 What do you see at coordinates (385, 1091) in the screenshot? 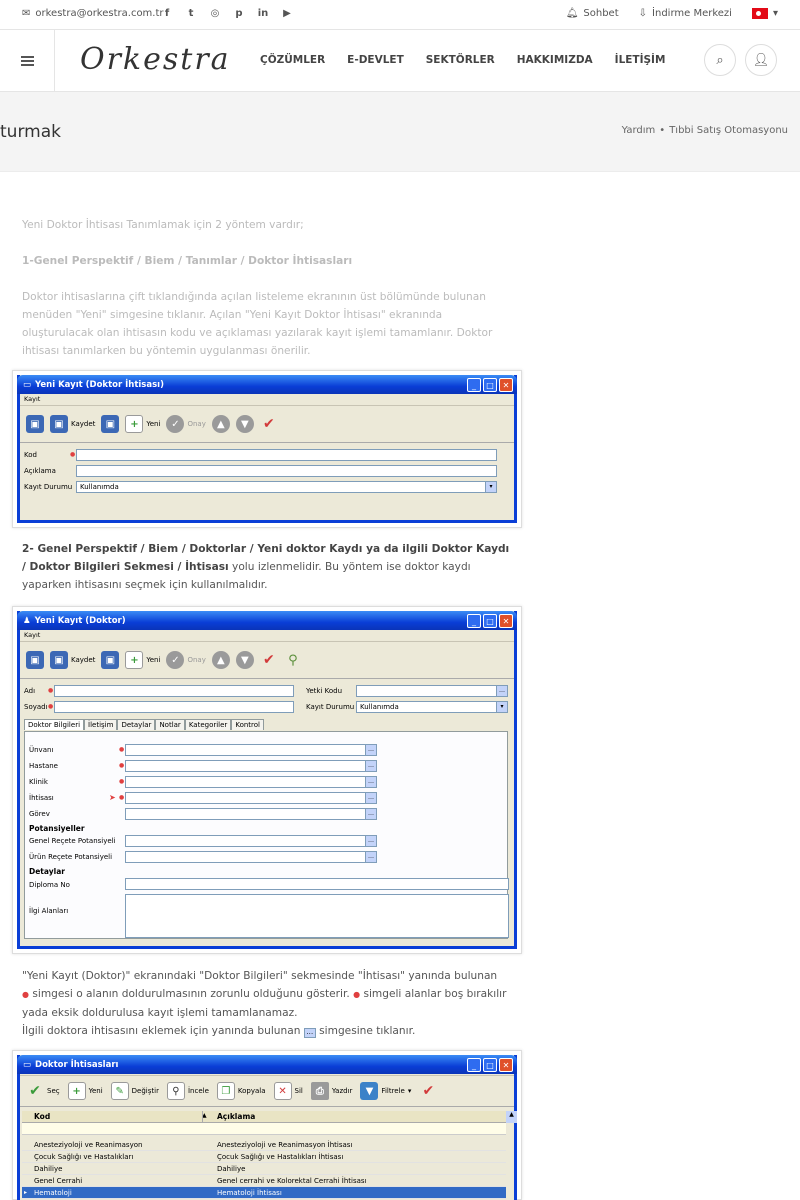
I see `filter-button: ▼ Filtrele ▾` at bounding box center [385, 1091].